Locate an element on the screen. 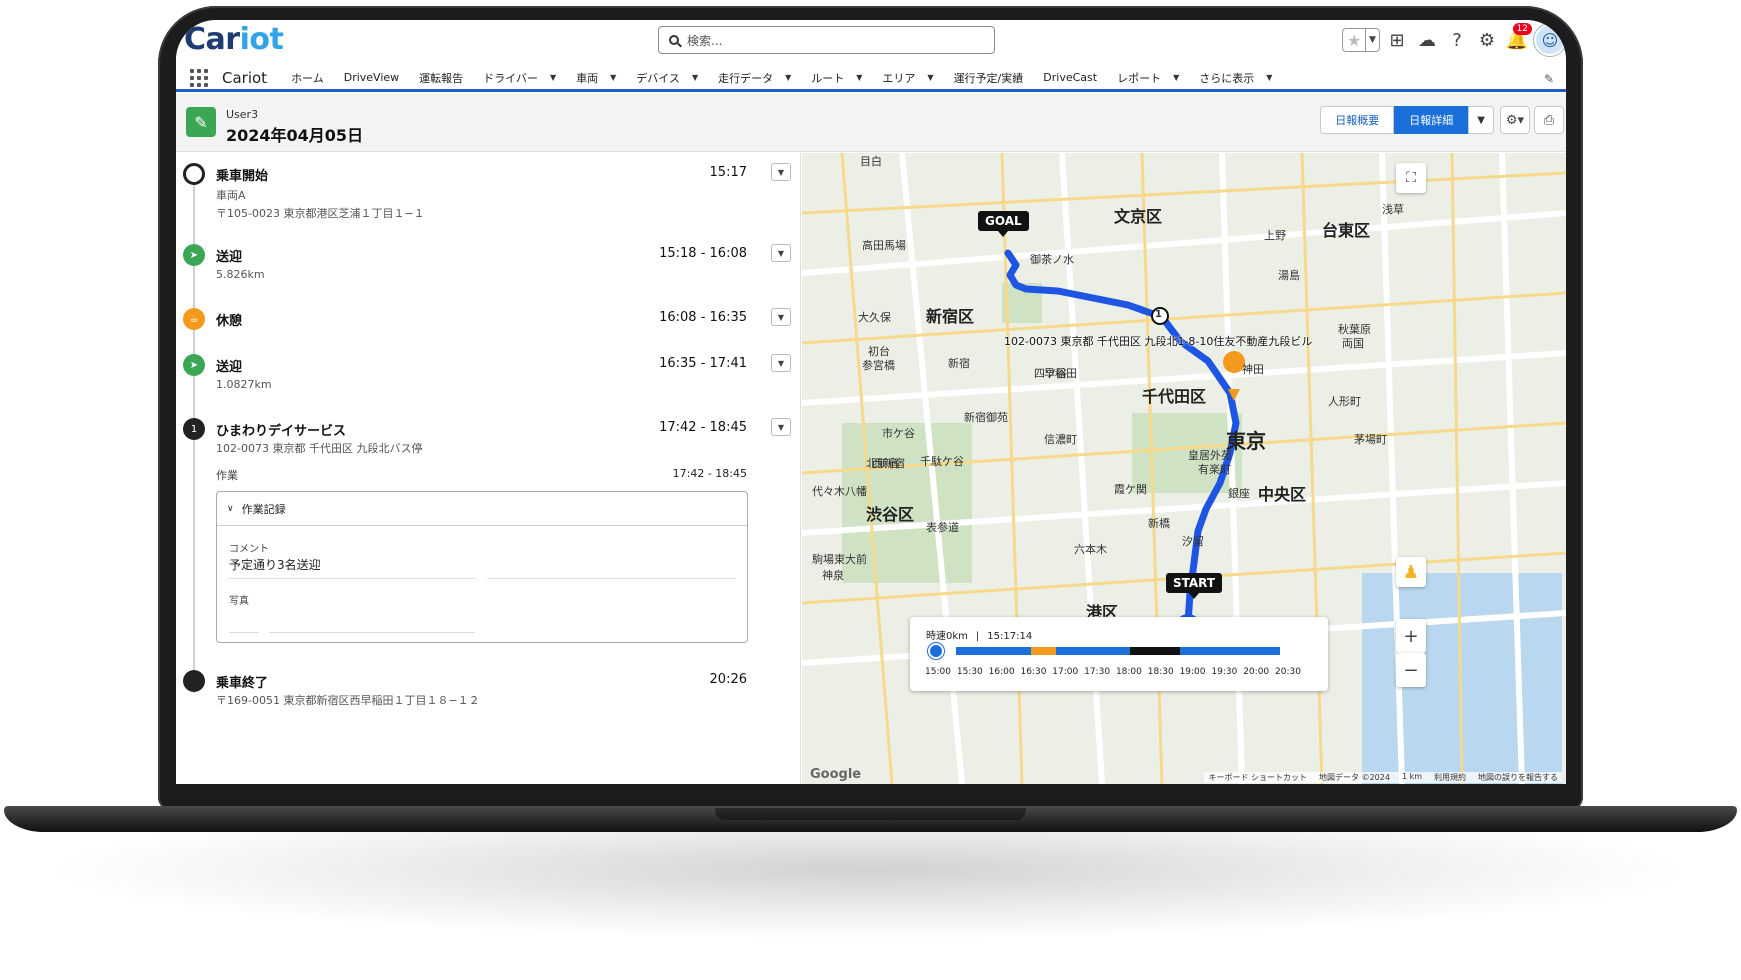  edit-nav-icon: ✎ is located at coordinates (1549, 79).